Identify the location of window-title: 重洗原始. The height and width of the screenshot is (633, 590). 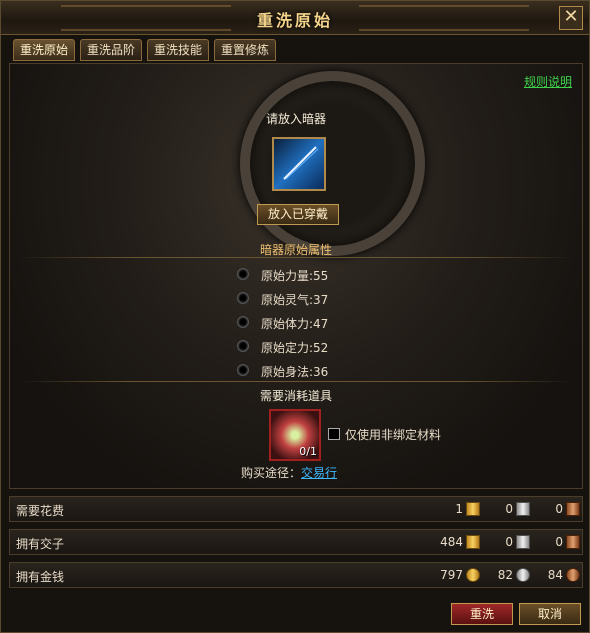
(294, 20).